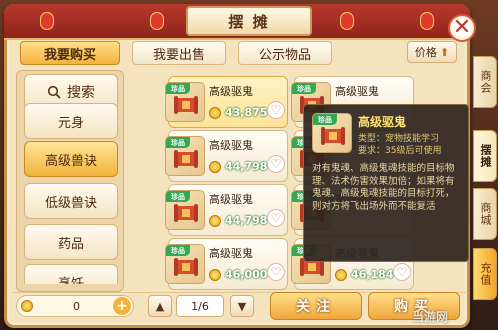 The height and width of the screenshot is (330, 498). Describe the element at coordinates (485, 156) in the screenshot. I see `side-tab-stall: 摆摊` at that location.